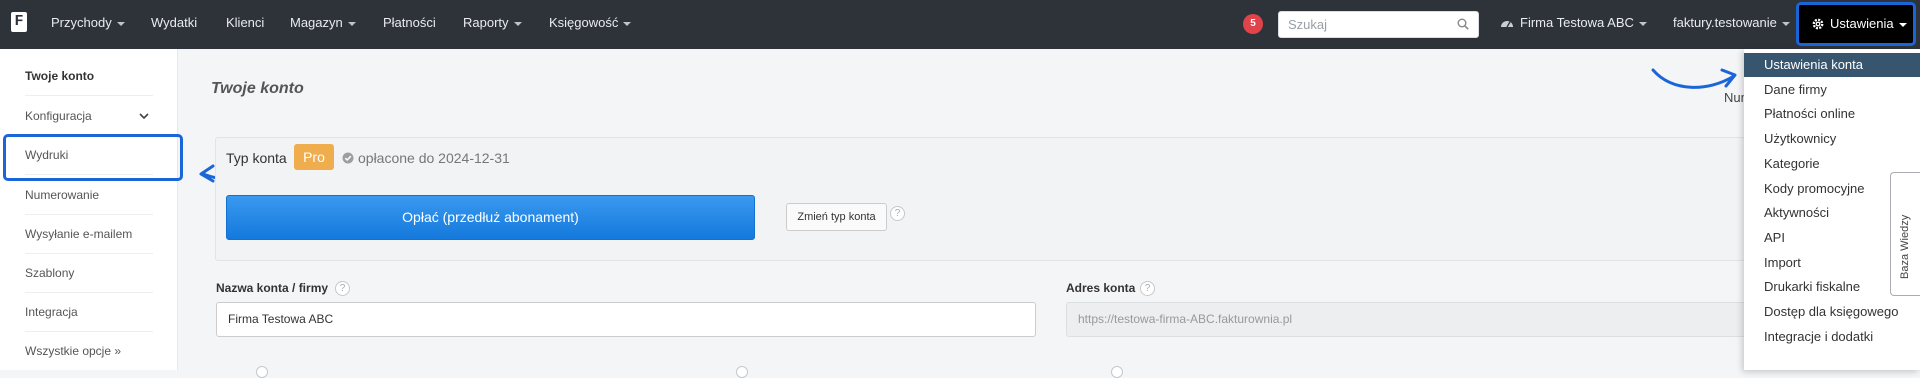 This screenshot has height=378, width=1920. Describe the element at coordinates (348, 158) in the screenshot. I see `check-circle-icon` at that location.